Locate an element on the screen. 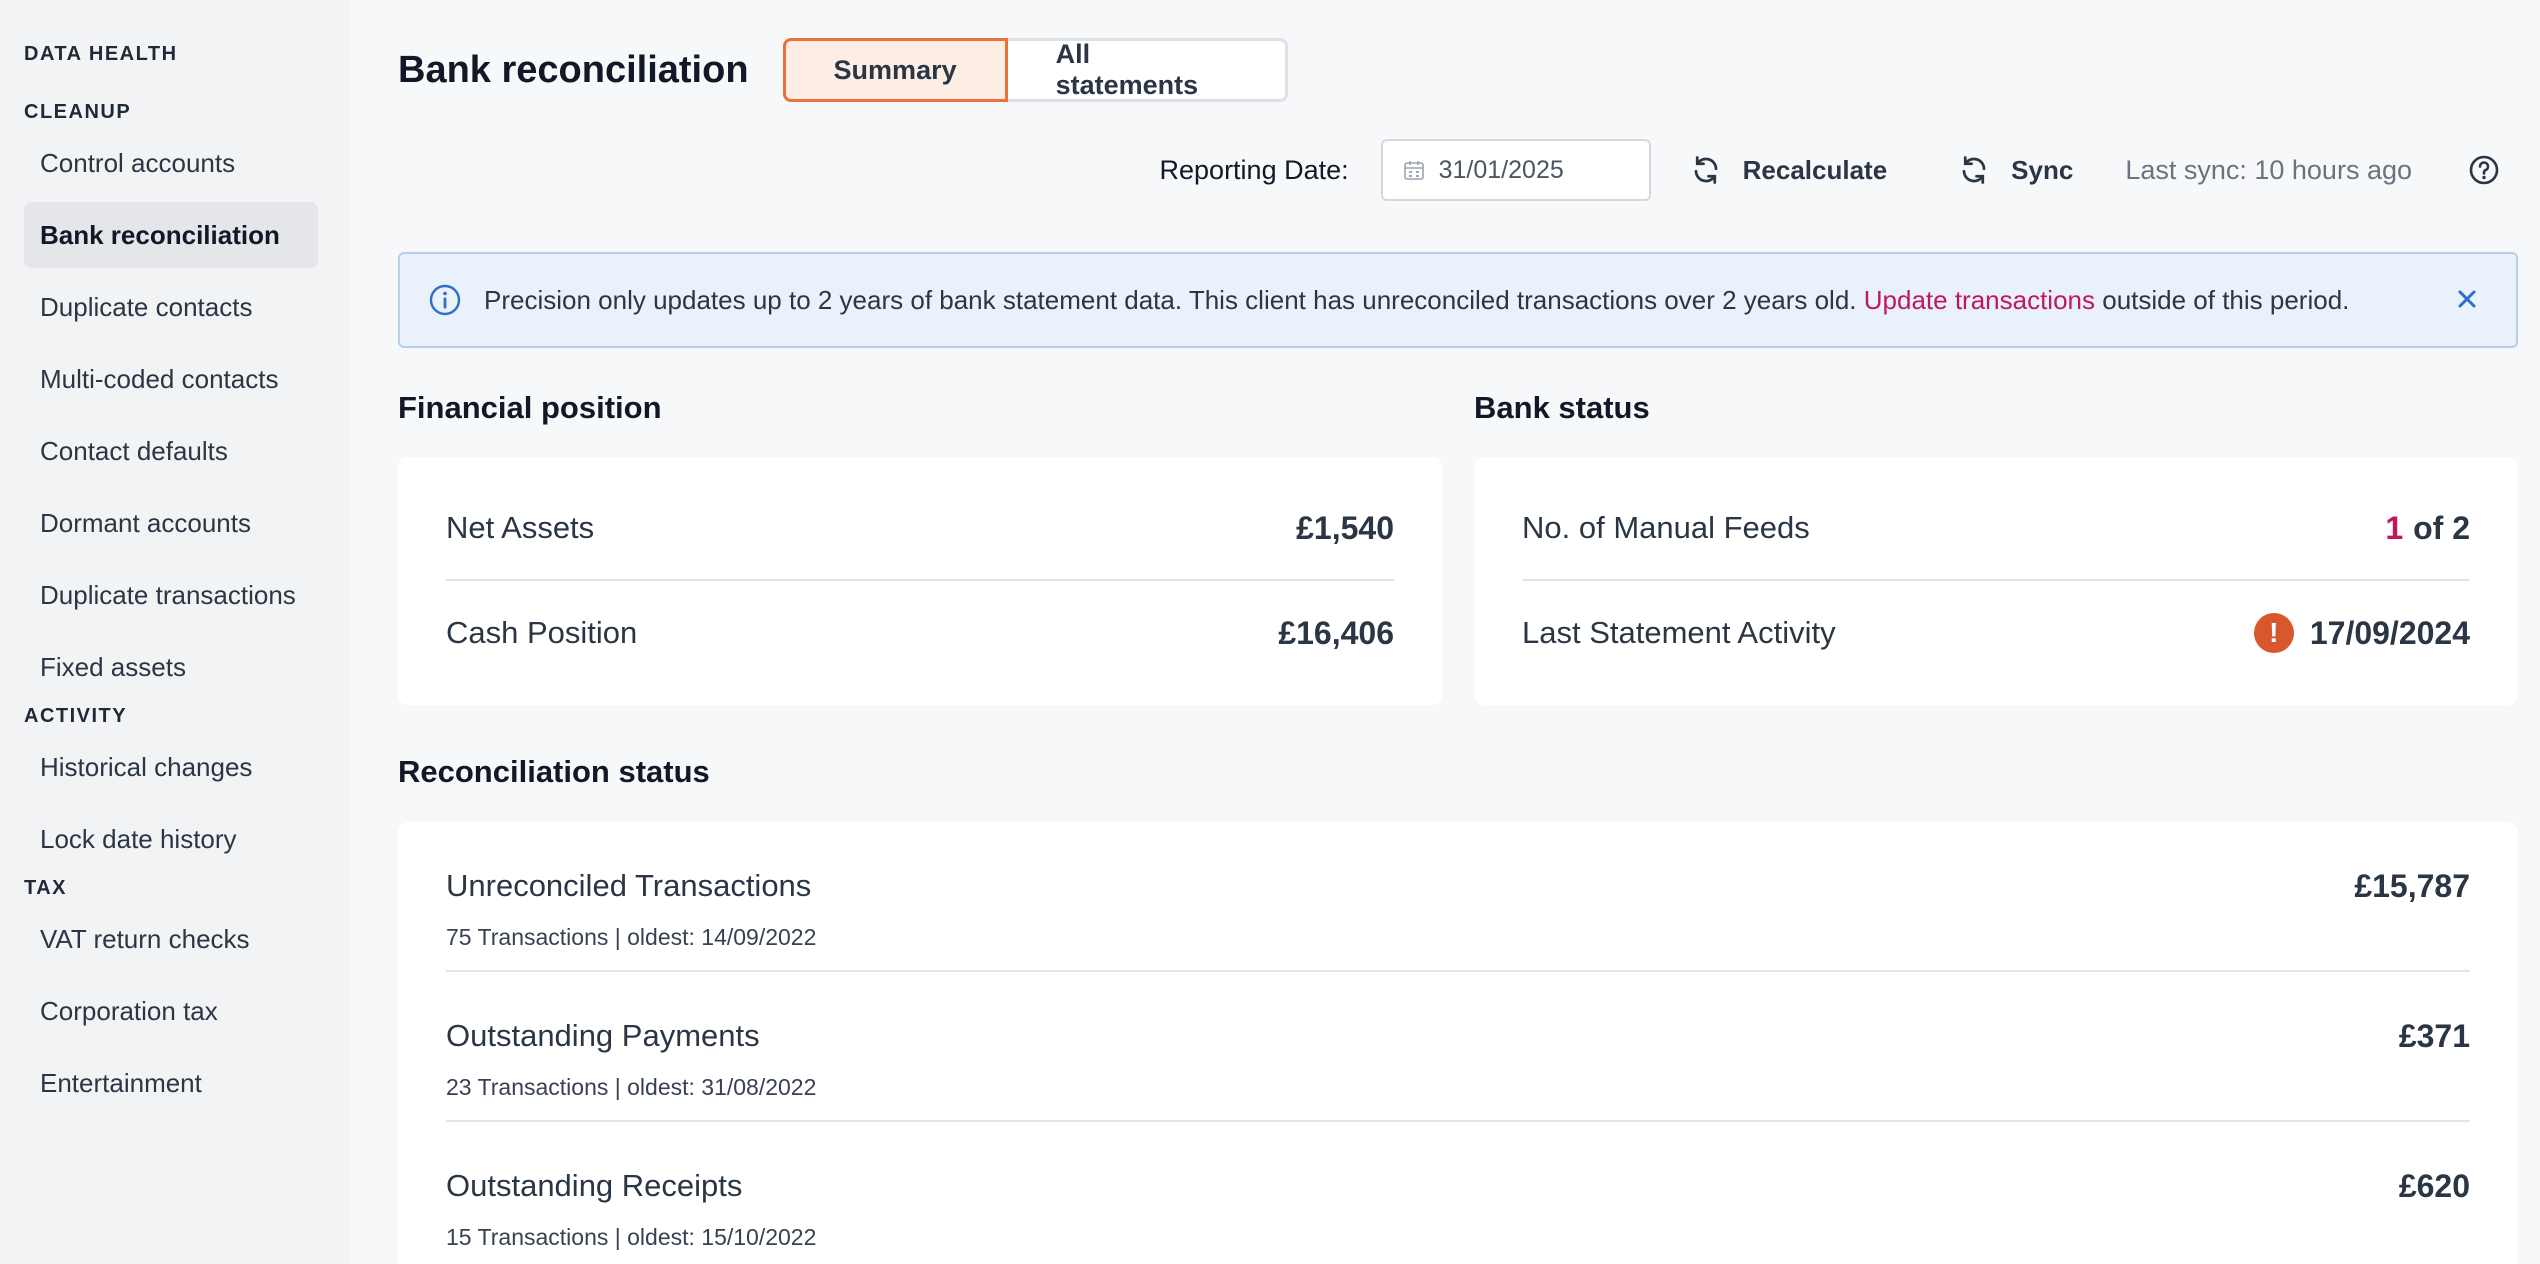  sidebar-section-activity: ACTIVITY is located at coordinates (76, 716).